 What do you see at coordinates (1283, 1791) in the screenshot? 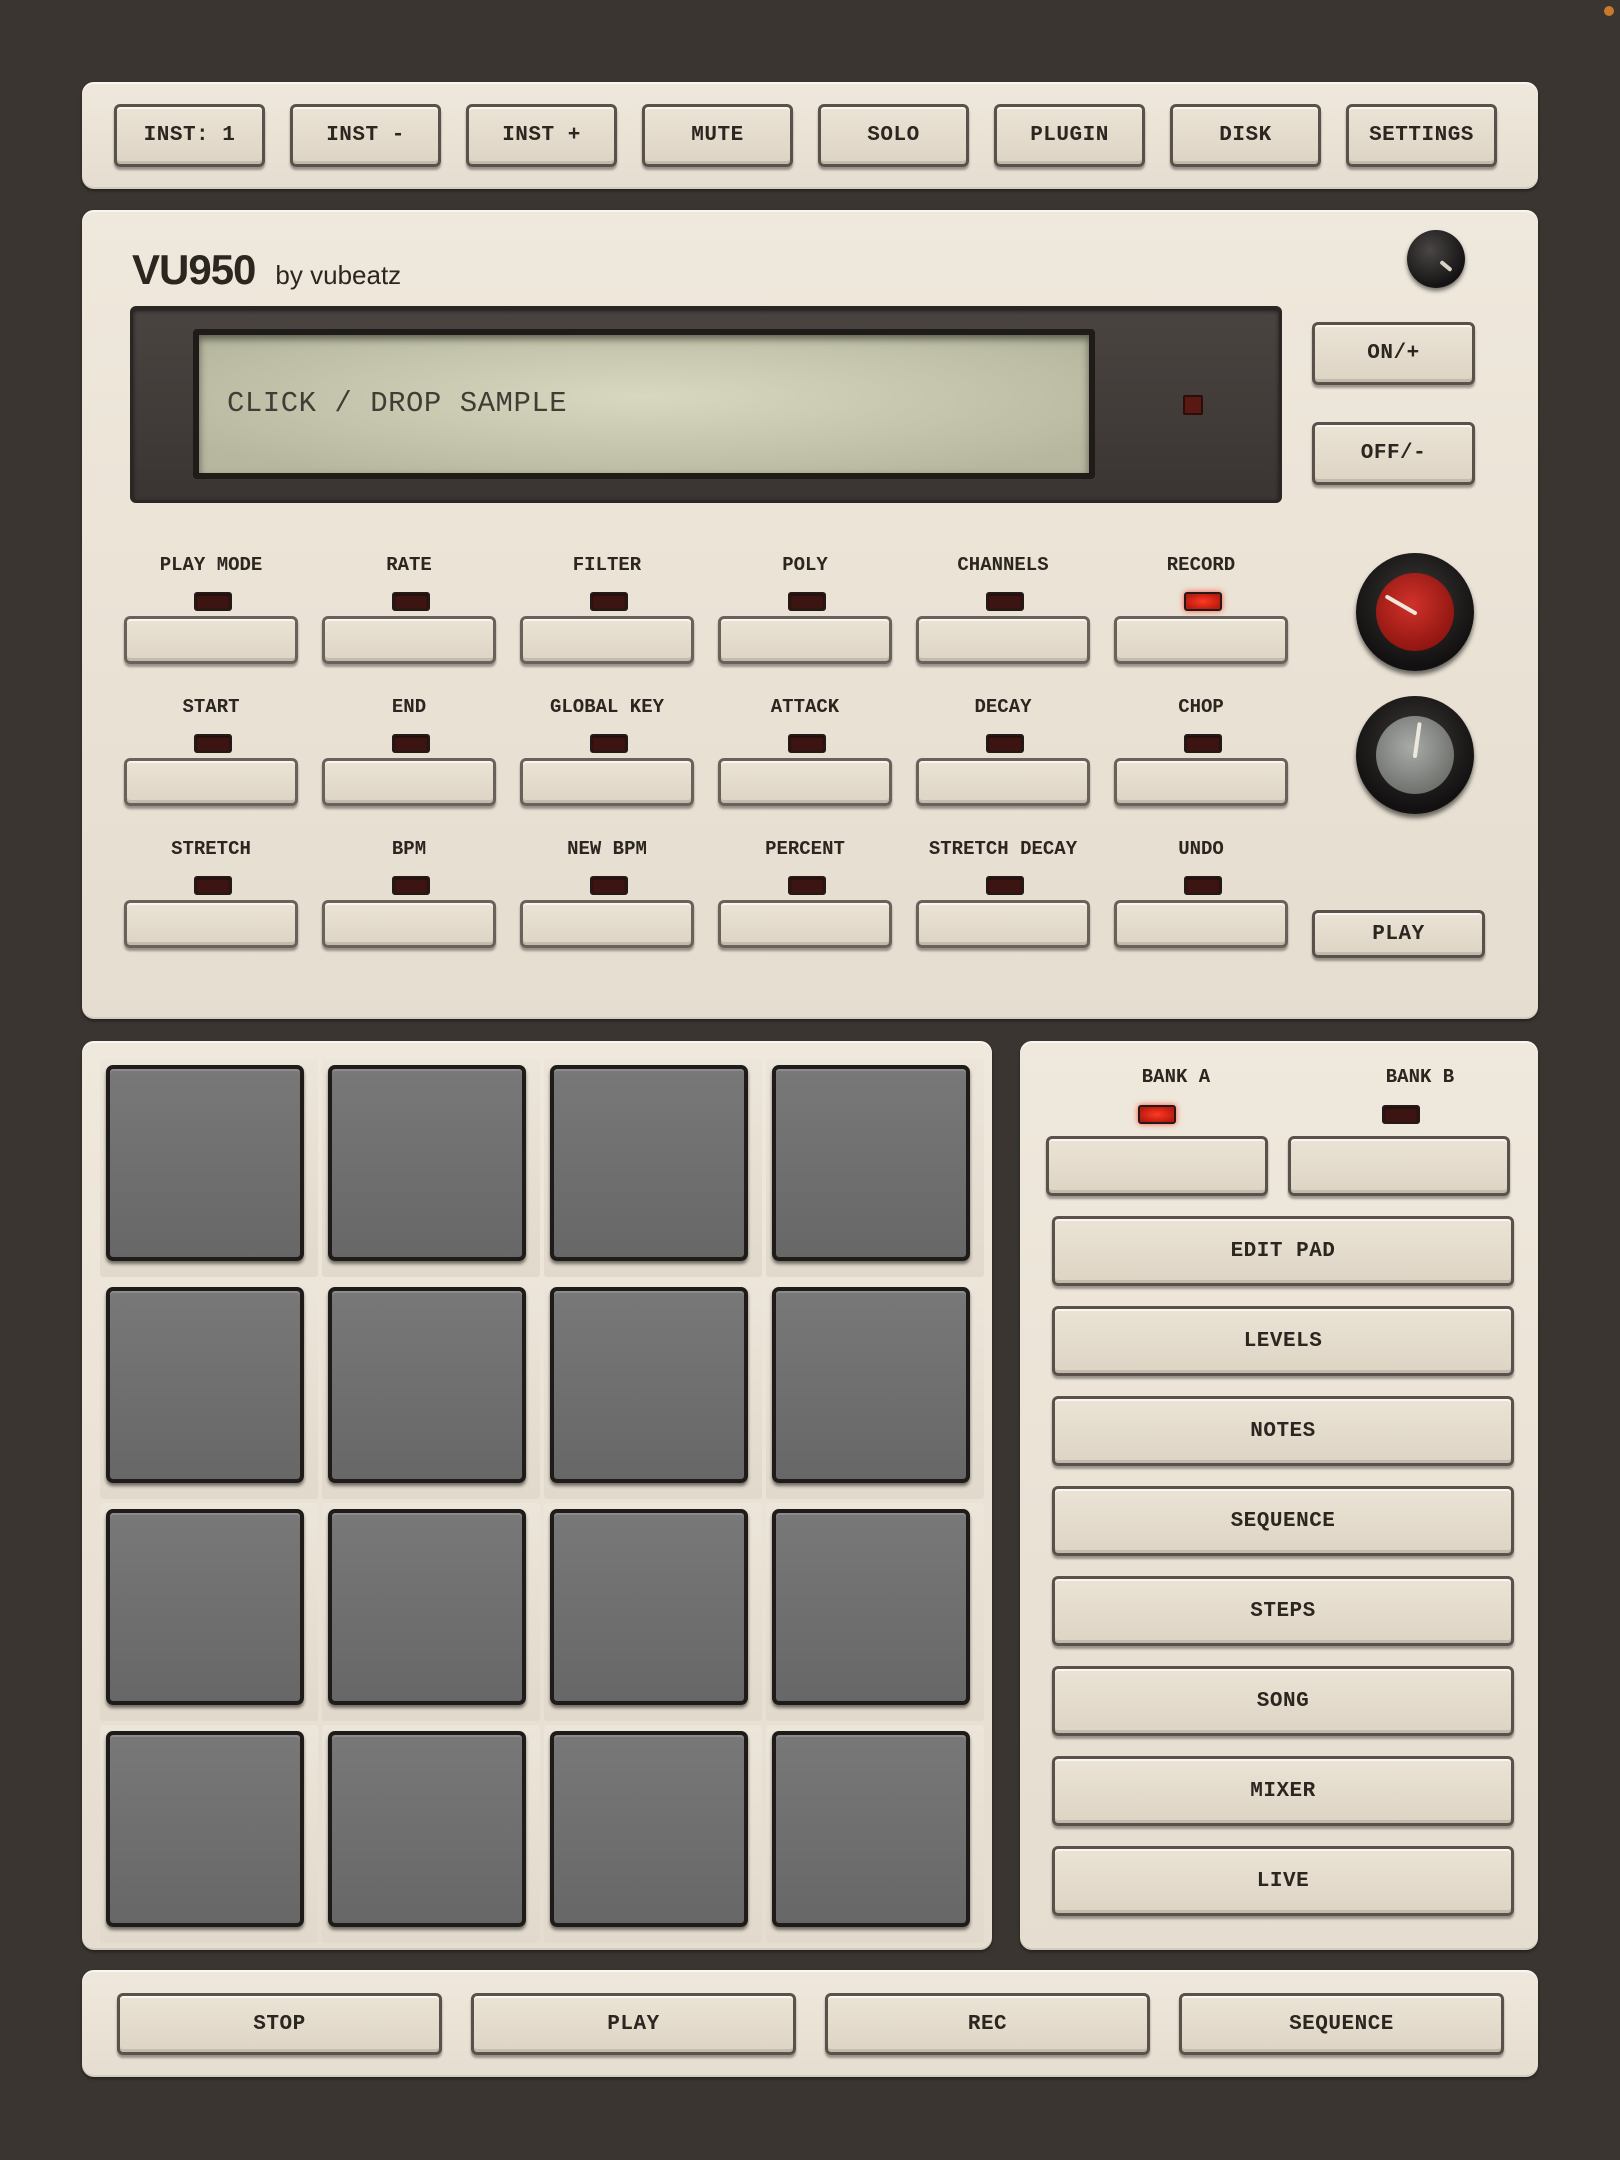
I see `mixer-button: MIXER` at bounding box center [1283, 1791].